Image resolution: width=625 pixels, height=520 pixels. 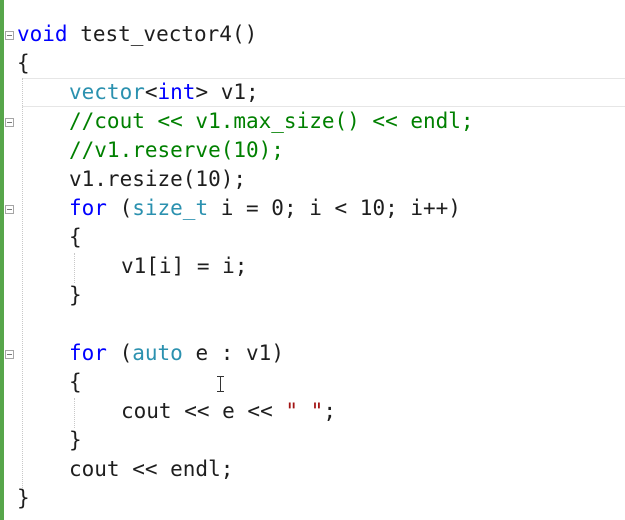 What do you see at coordinates (271, 121) in the screenshot?
I see `code-line-4-comment: //cout << v1.max_size() << endl;` at bounding box center [271, 121].